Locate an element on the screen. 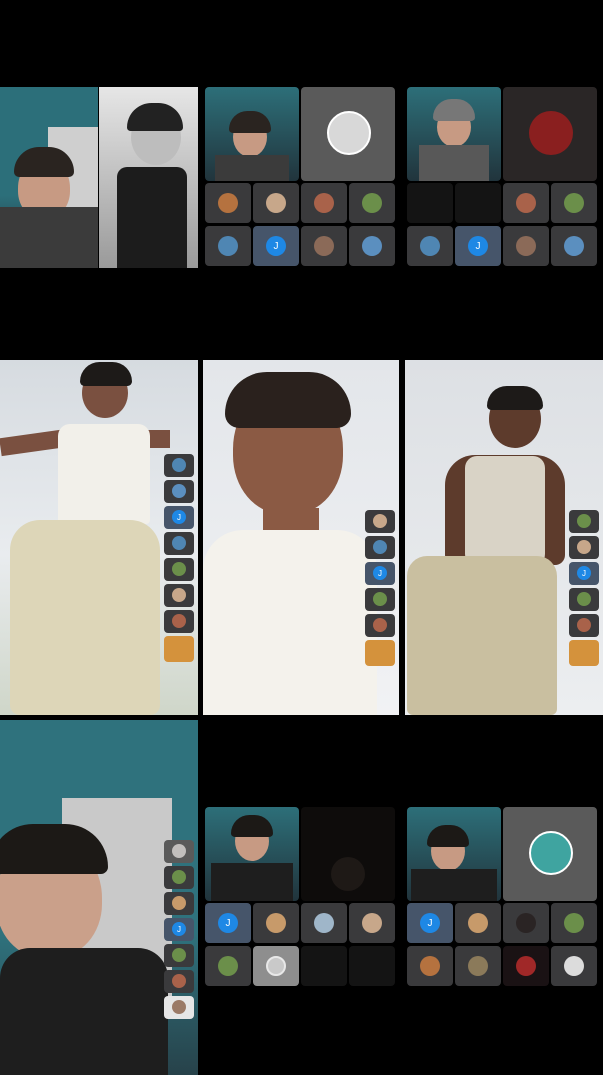  video-cell-r3c2: J is located at coordinates (301, 897).